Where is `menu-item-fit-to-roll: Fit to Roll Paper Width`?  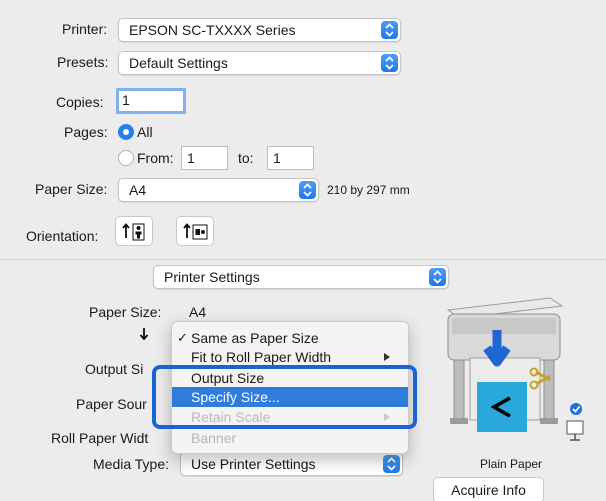
menu-item-fit-to-roll: Fit to Roll Paper Width is located at coordinates (290, 357).